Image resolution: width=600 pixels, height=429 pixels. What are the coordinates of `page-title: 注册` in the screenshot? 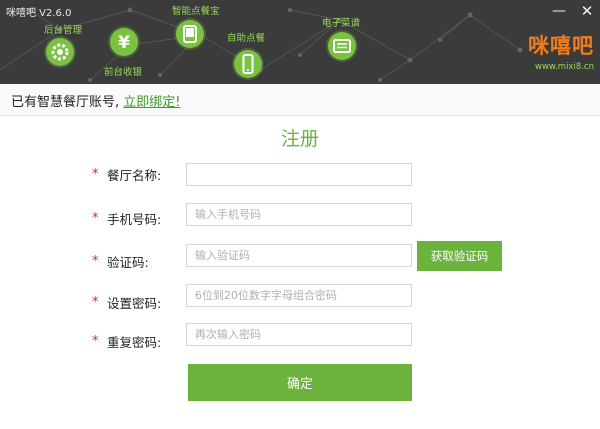 It's located at (299, 139).